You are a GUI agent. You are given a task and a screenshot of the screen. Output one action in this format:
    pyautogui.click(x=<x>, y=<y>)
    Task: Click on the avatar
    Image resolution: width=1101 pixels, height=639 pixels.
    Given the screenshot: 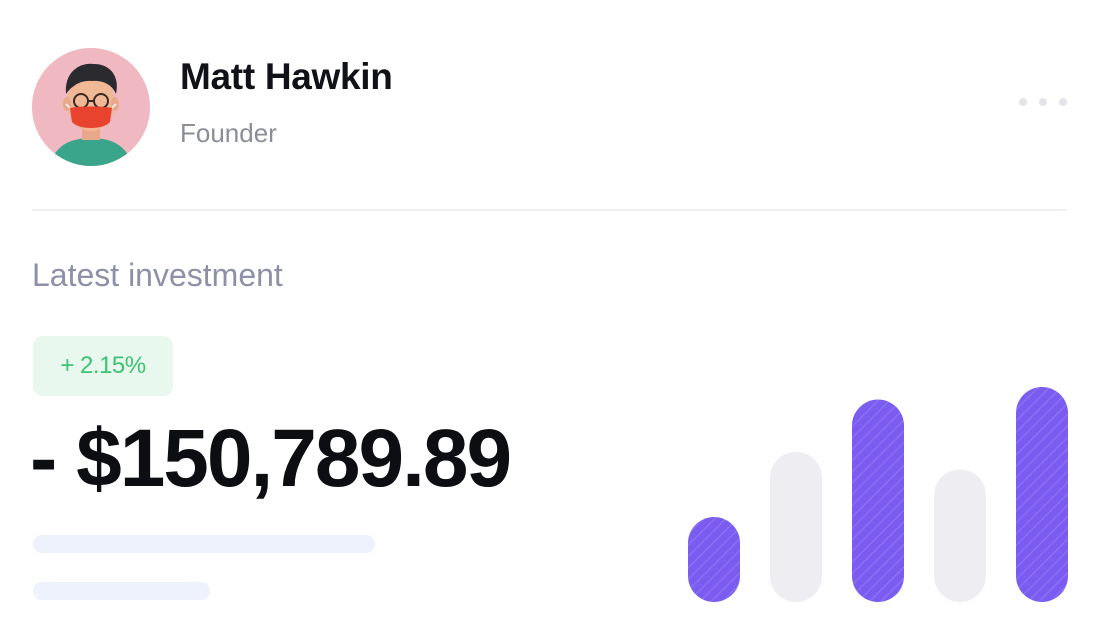 What is the action you would take?
    pyautogui.click(x=91, y=107)
    